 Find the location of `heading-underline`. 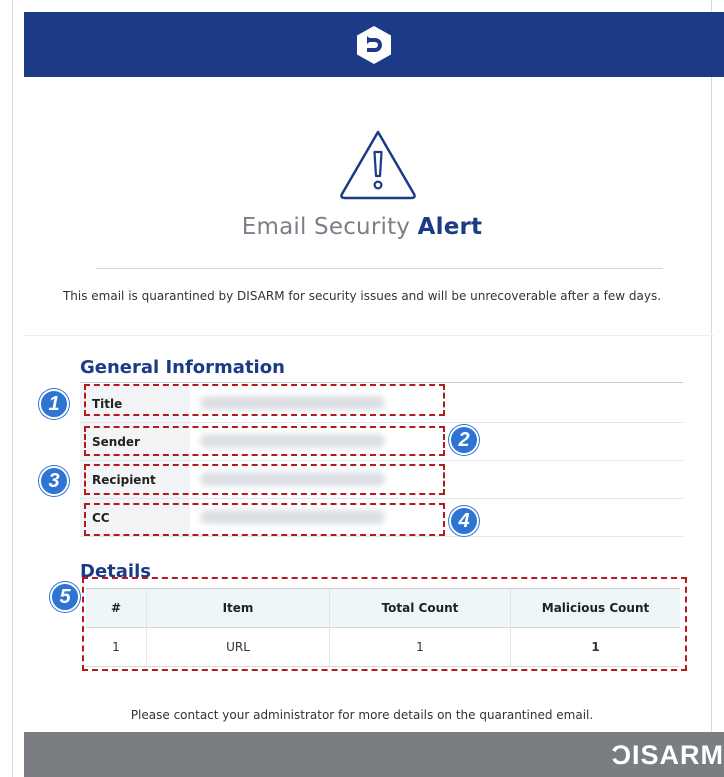

heading-underline is located at coordinates (381, 382).